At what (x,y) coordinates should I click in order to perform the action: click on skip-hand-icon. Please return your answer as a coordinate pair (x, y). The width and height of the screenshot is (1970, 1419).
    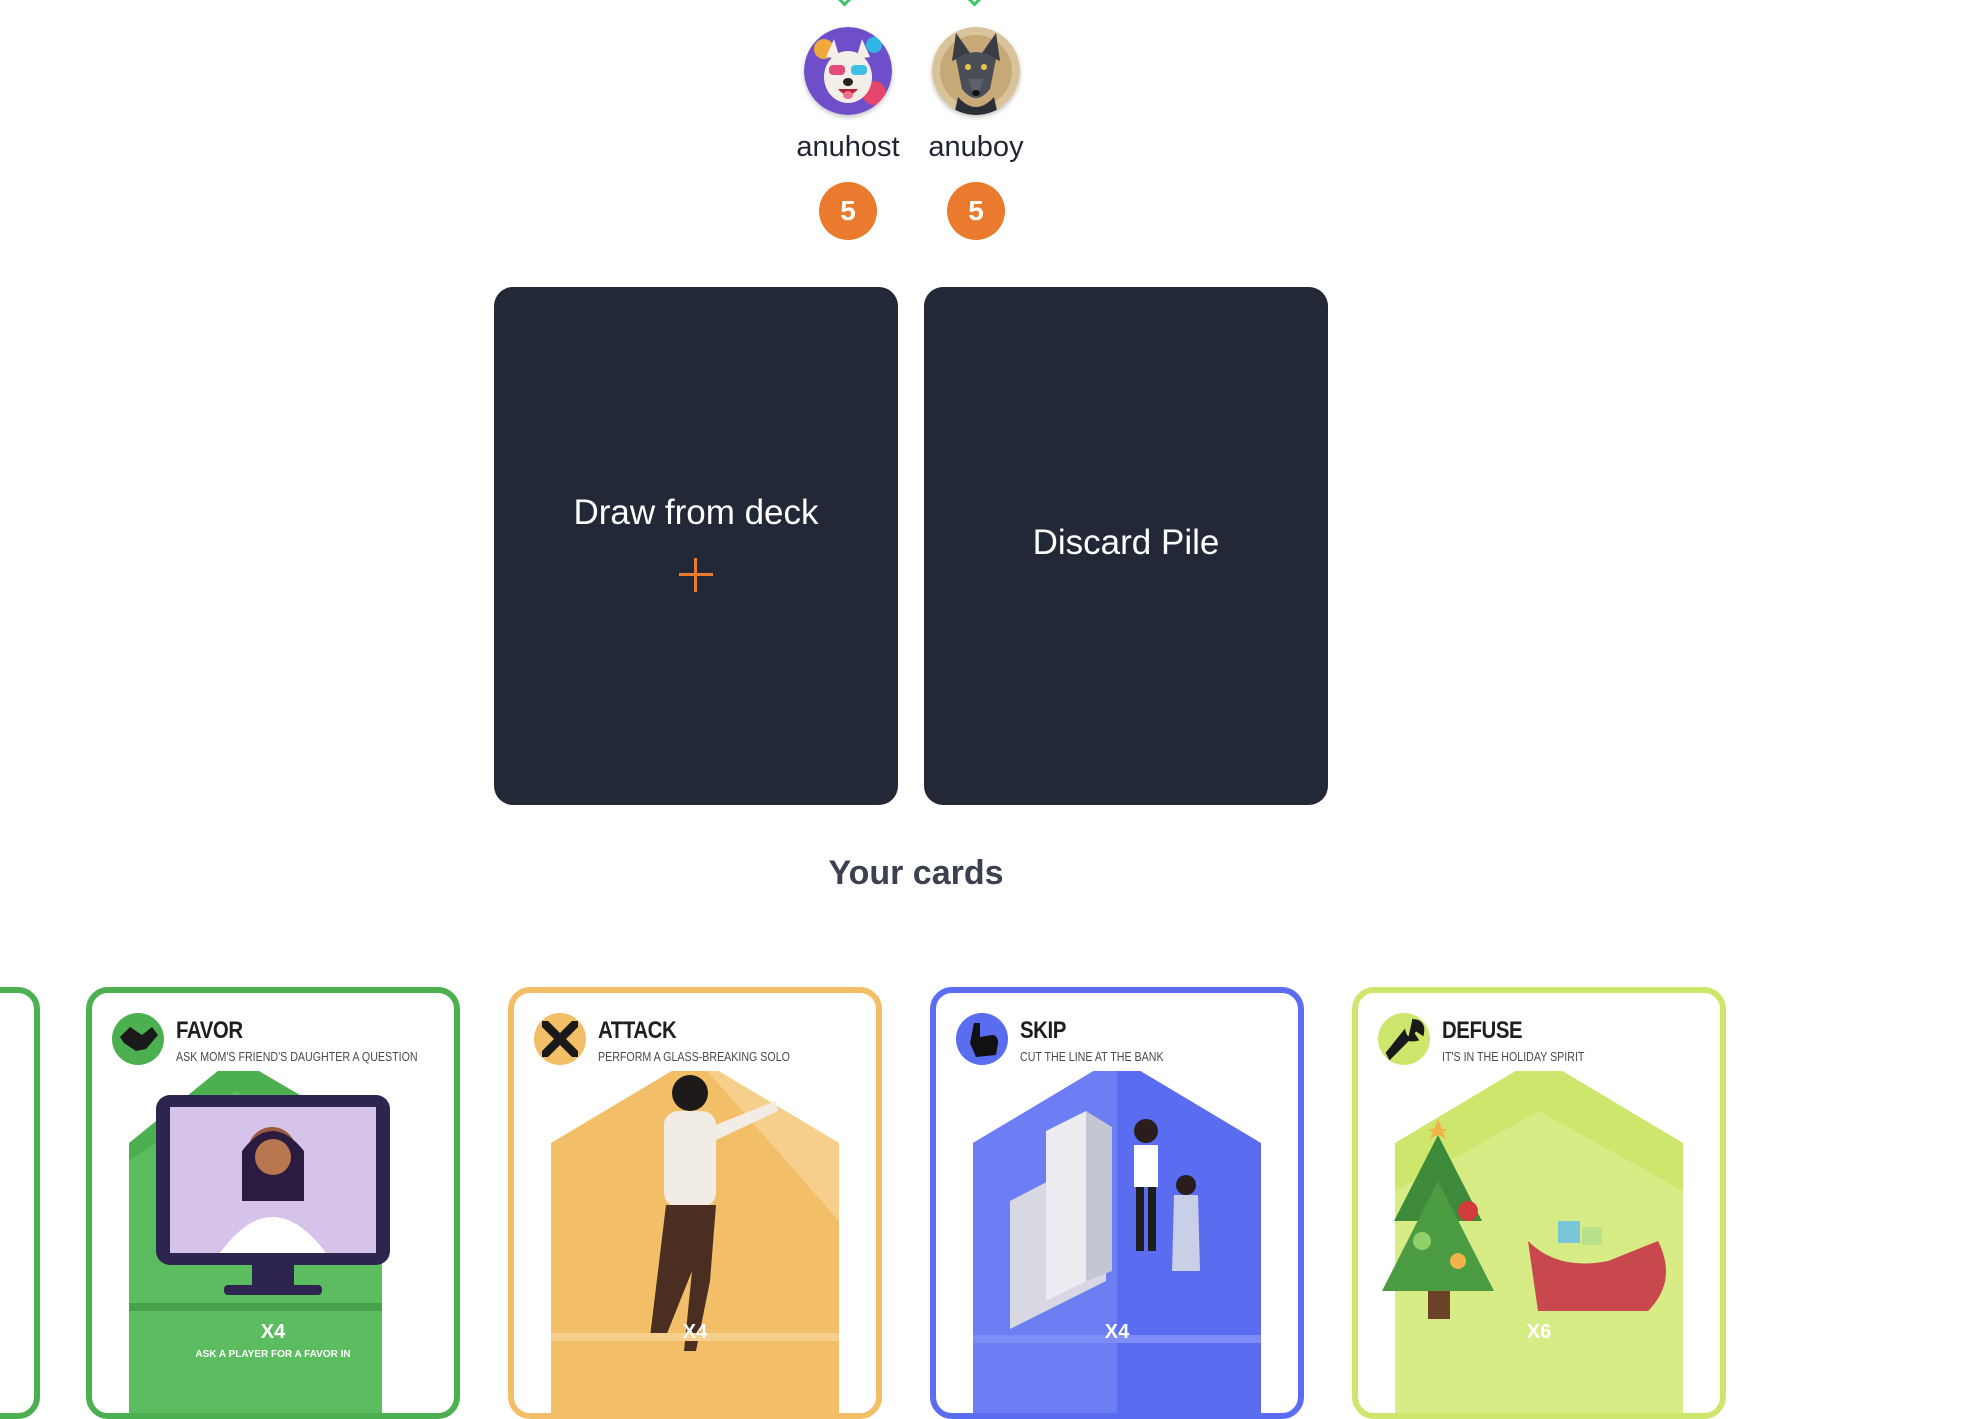
    Looking at the image, I should click on (982, 1039).